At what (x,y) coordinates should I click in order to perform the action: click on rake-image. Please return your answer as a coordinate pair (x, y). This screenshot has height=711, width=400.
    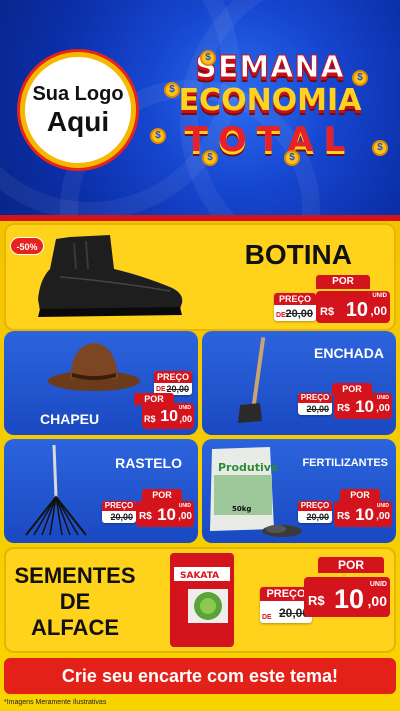
    Looking at the image, I should click on (56, 490).